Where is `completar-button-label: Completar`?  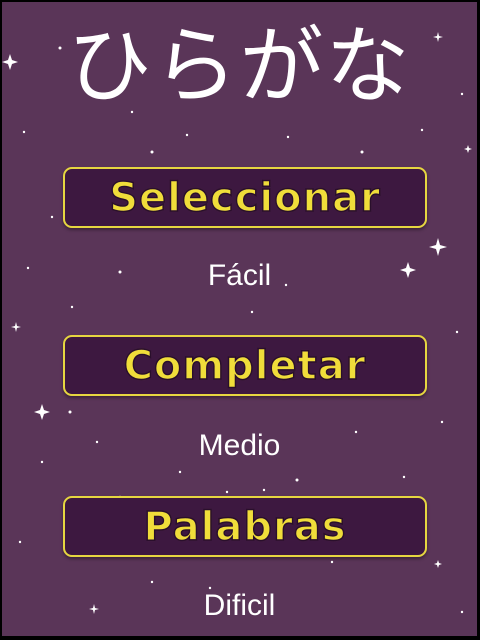
completar-button-label: Completar is located at coordinates (245, 366).